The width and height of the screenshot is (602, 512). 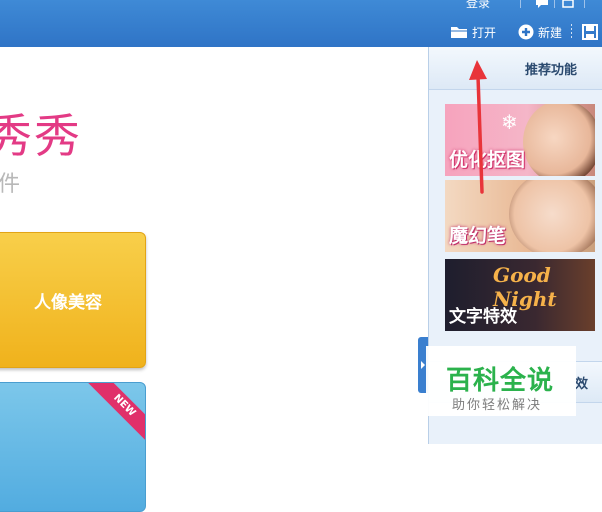 I want to click on panel-header: 推荐功能, so click(x=515, y=68).